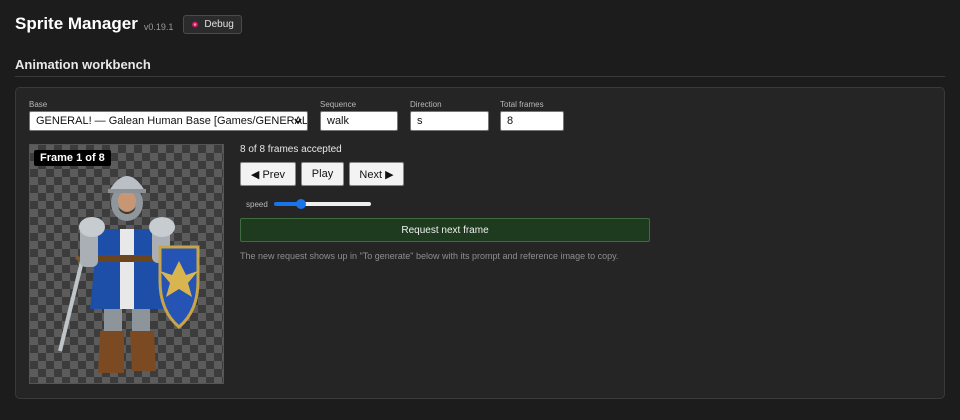 This screenshot has width=960, height=420. What do you see at coordinates (359, 121) in the screenshot?
I see `sequence-input: walk` at bounding box center [359, 121].